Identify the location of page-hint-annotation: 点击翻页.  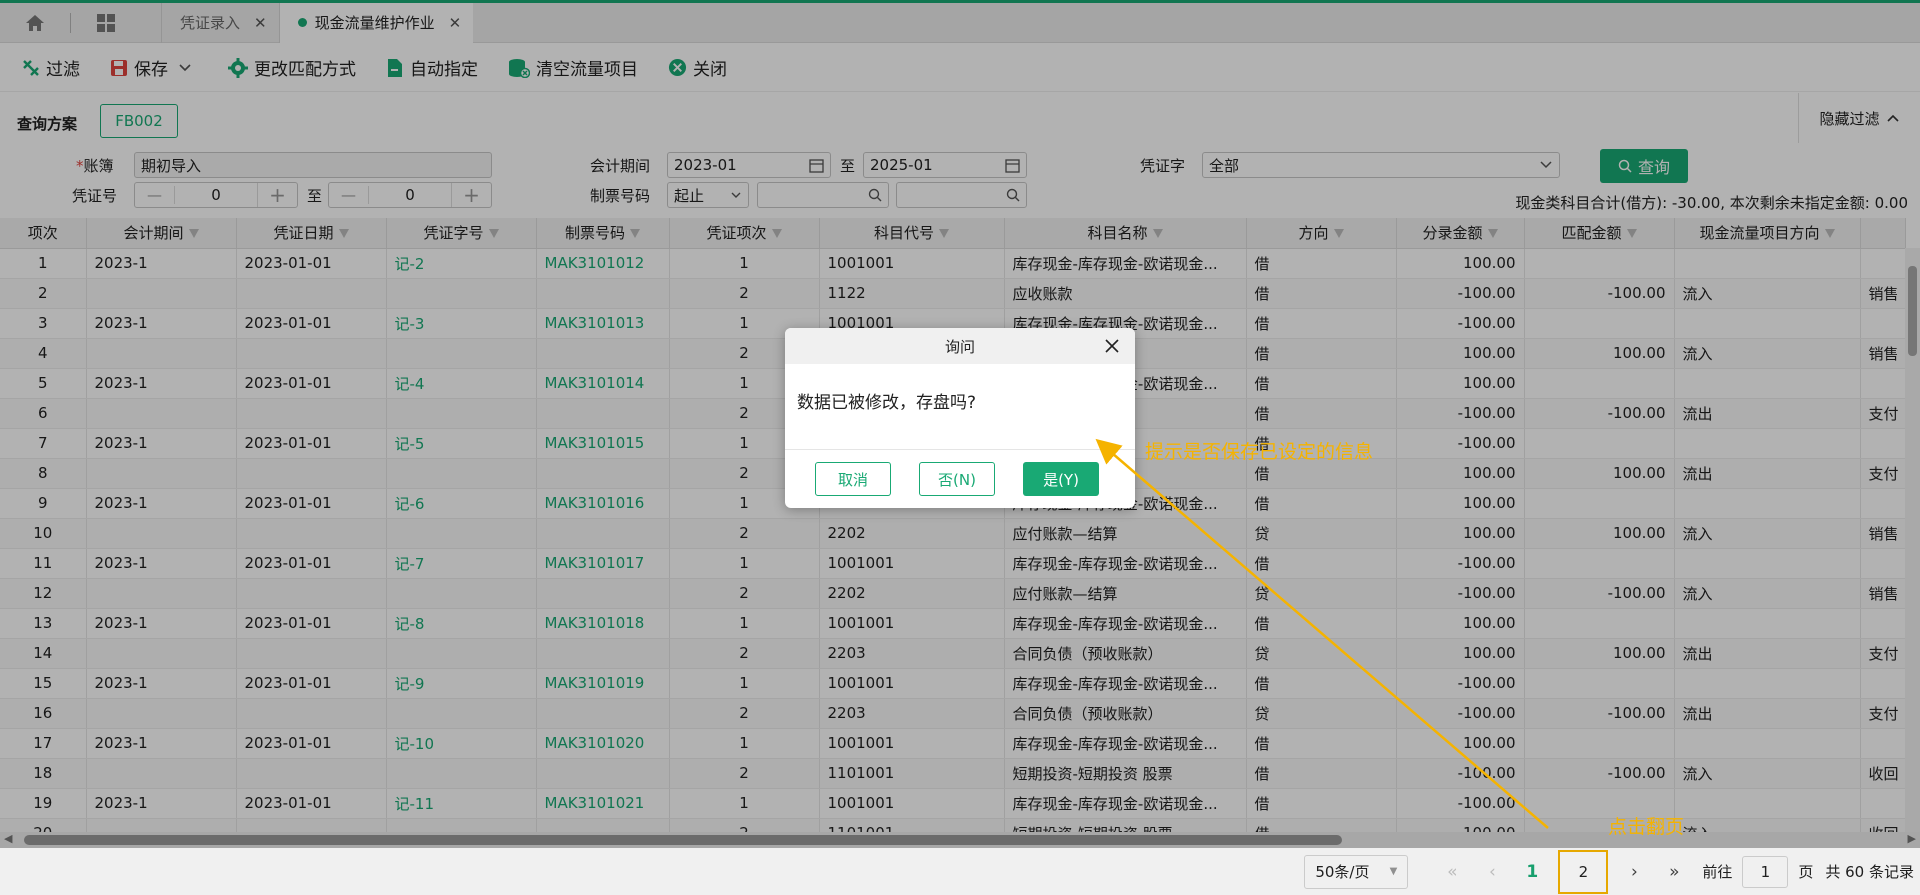
(1646, 827).